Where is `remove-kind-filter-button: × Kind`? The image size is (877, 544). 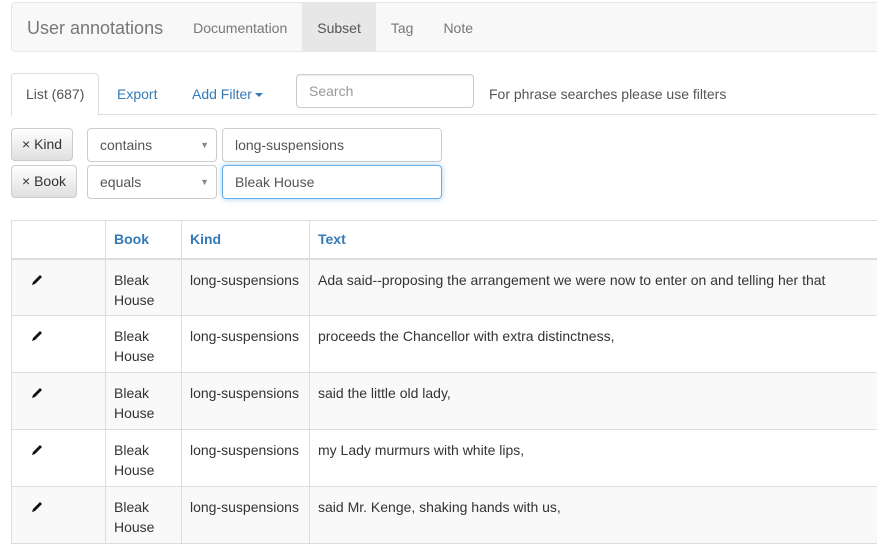
remove-kind-filter-button: × Kind is located at coordinates (42, 144).